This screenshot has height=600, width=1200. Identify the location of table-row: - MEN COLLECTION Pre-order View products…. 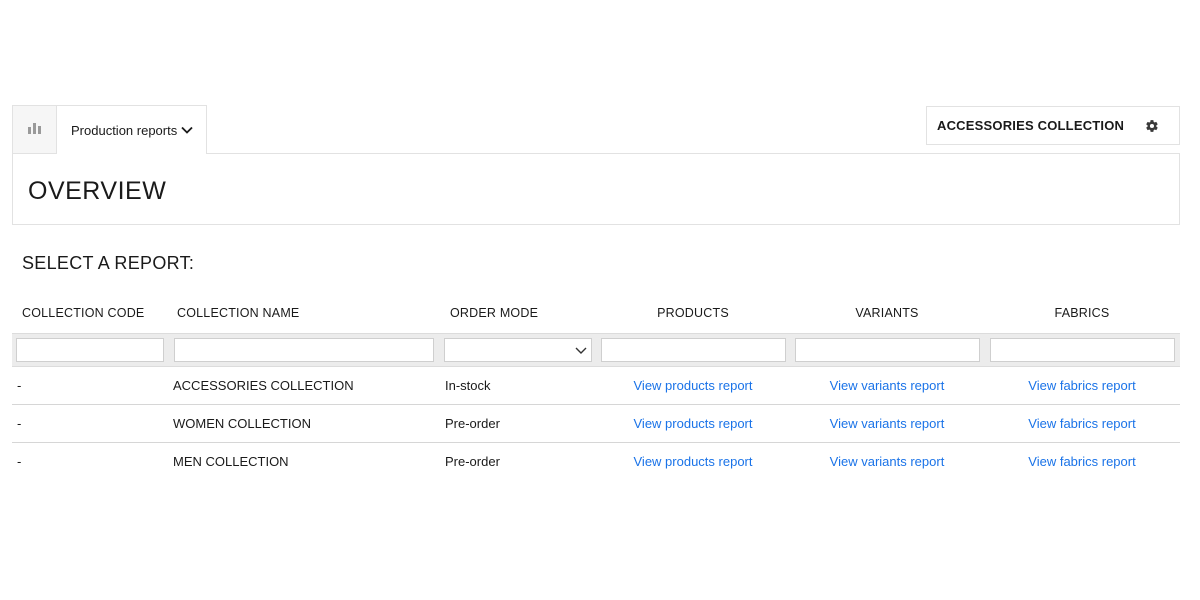
(596, 462).